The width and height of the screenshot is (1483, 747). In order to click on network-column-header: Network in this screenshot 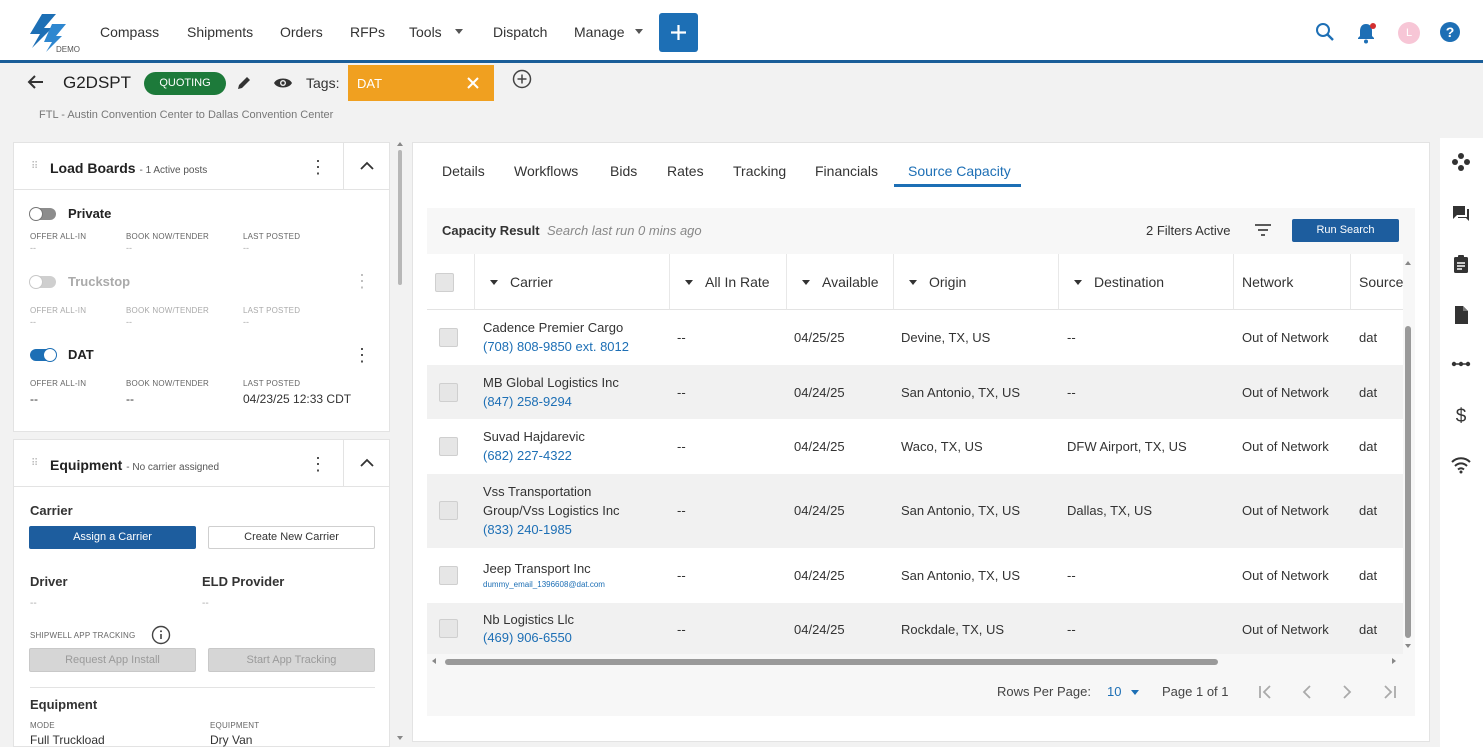, I will do `click(1292, 282)`.